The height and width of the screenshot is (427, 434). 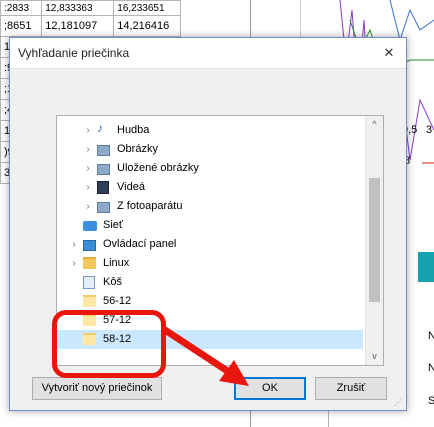 What do you see at coordinates (234, 373) in the screenshot?
I see `arrow-head` at bounding box center [234, 373].